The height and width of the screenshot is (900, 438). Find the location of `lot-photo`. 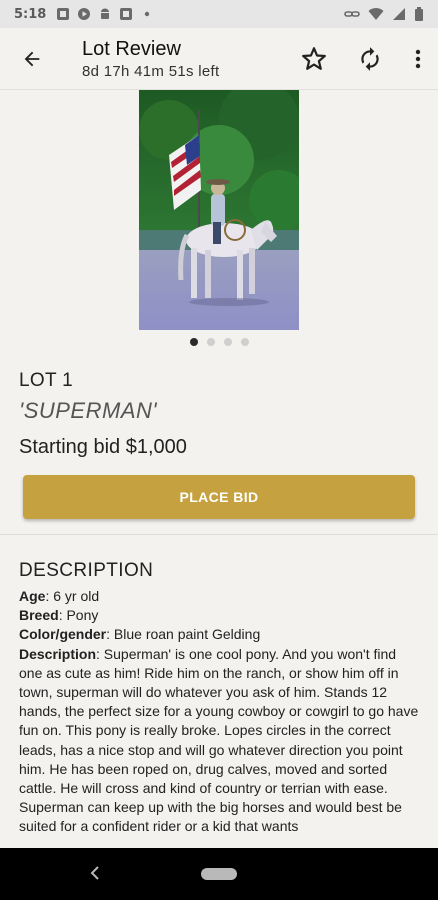

lot-photo is located at coordinates (219, 210).